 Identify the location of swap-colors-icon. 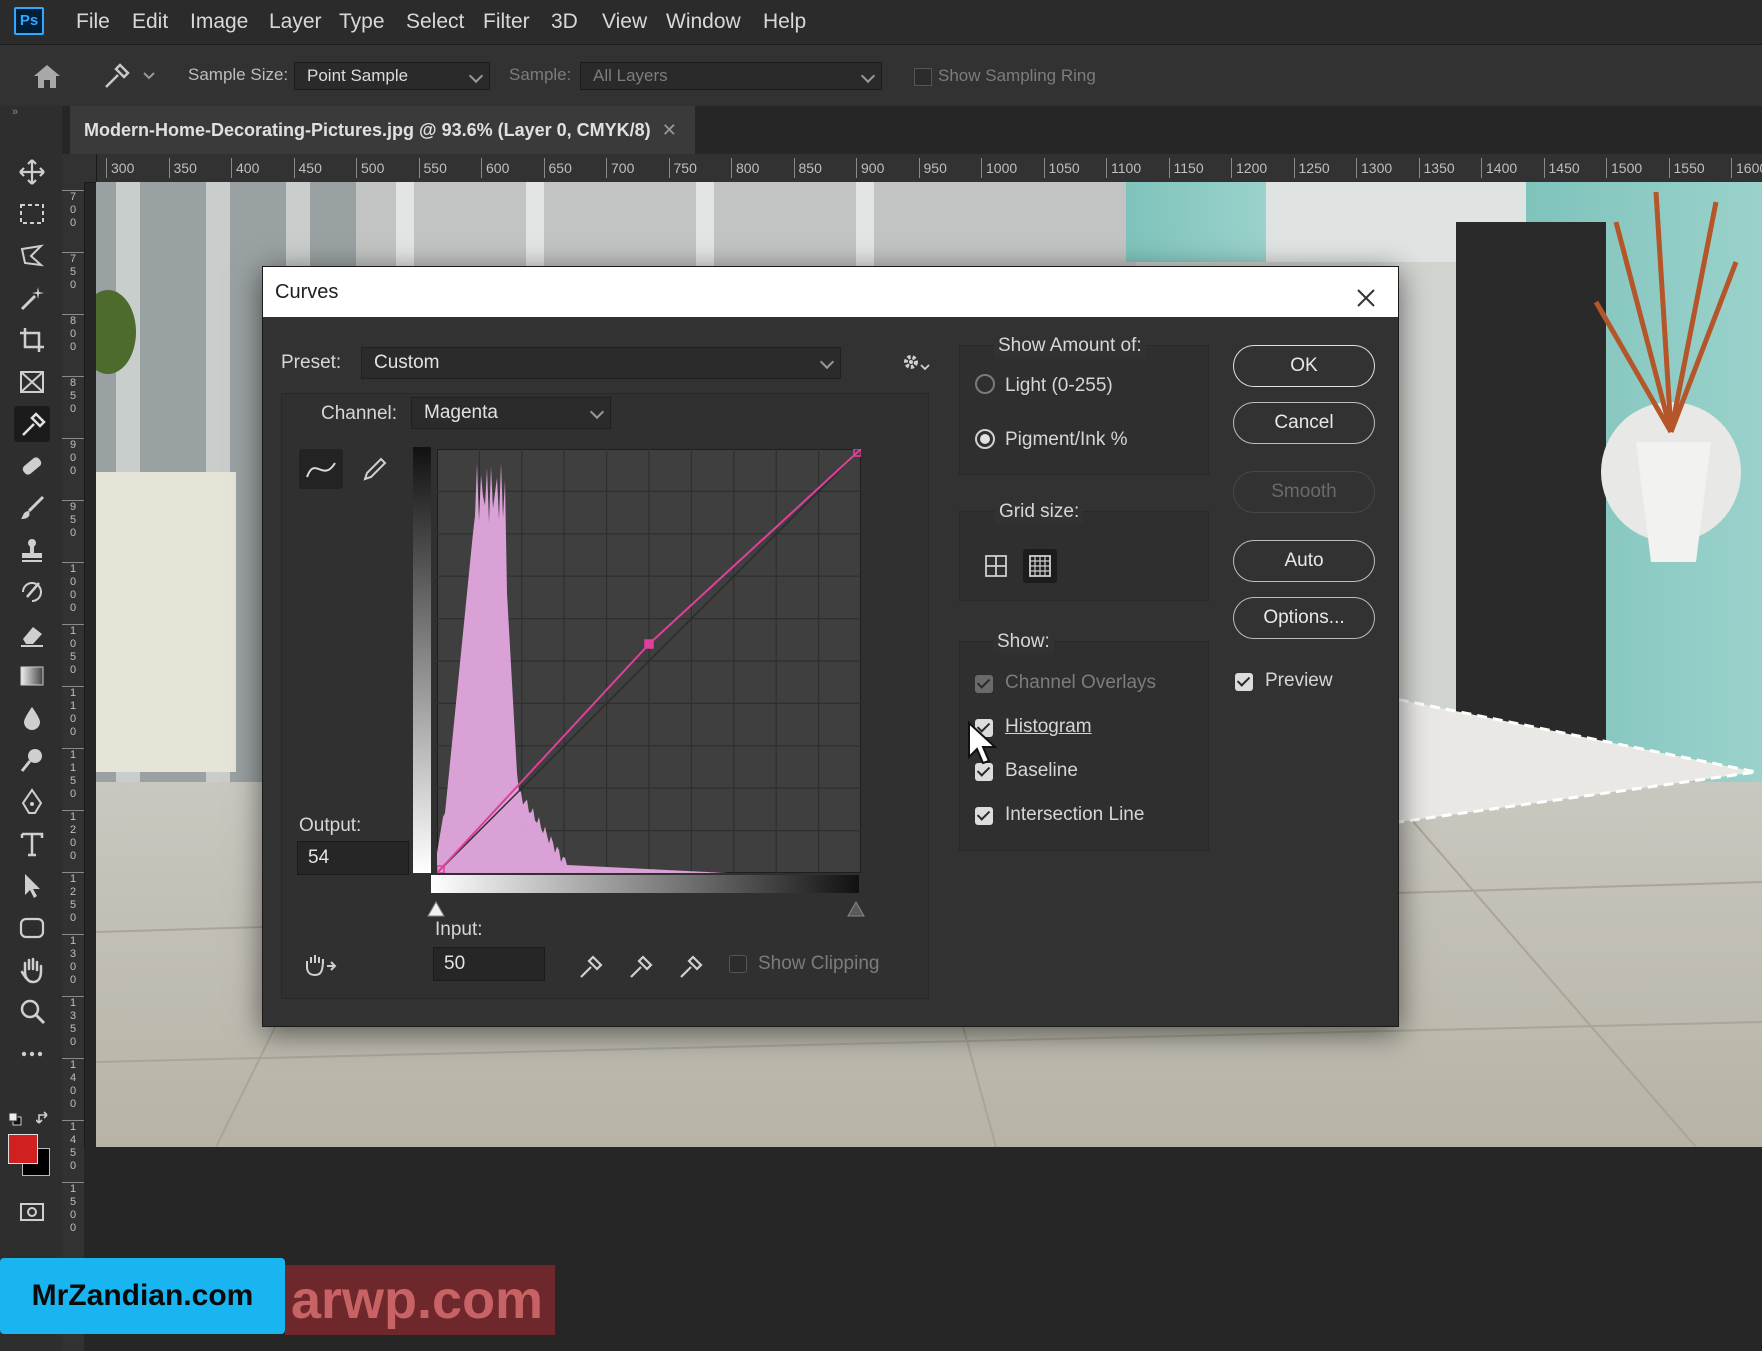
(43, 1118).